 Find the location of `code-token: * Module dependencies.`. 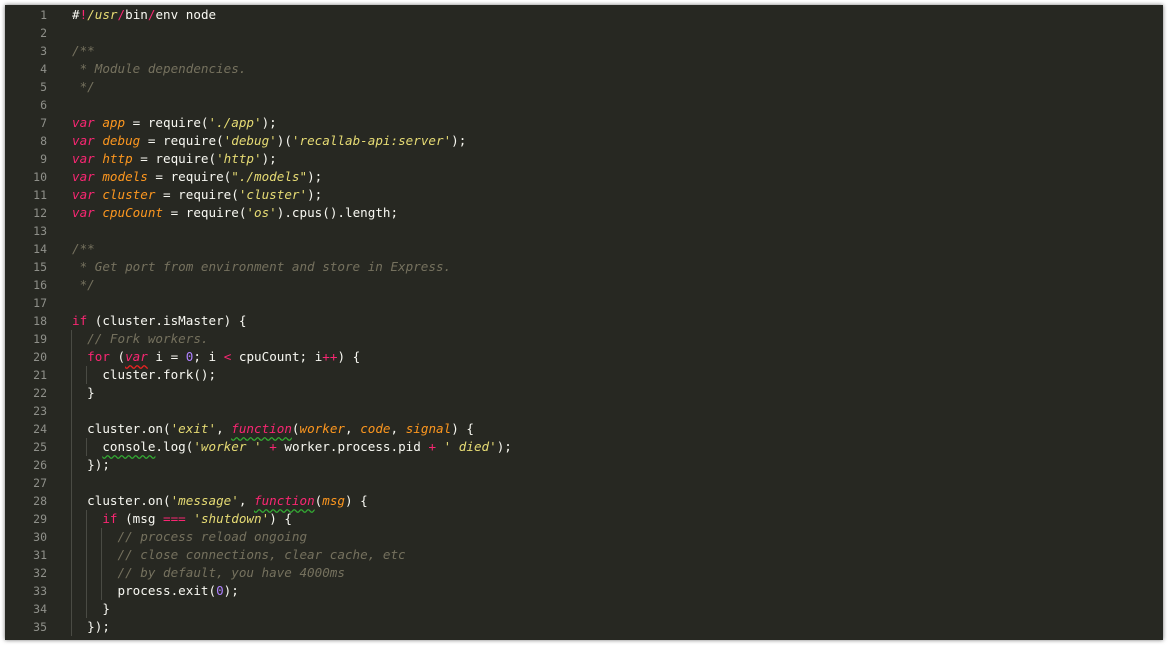

code-token: * Module dependencies. is located at coordinates (159, 68).